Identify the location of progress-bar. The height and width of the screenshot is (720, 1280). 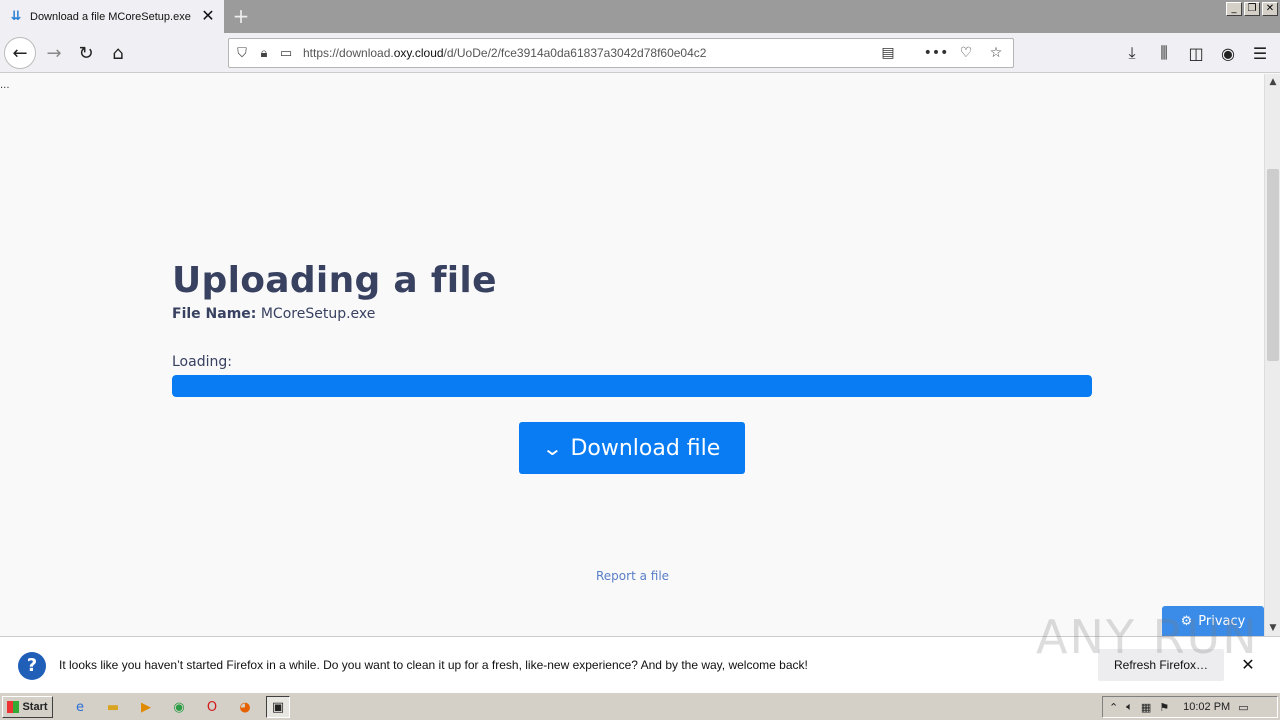
(632, 386).